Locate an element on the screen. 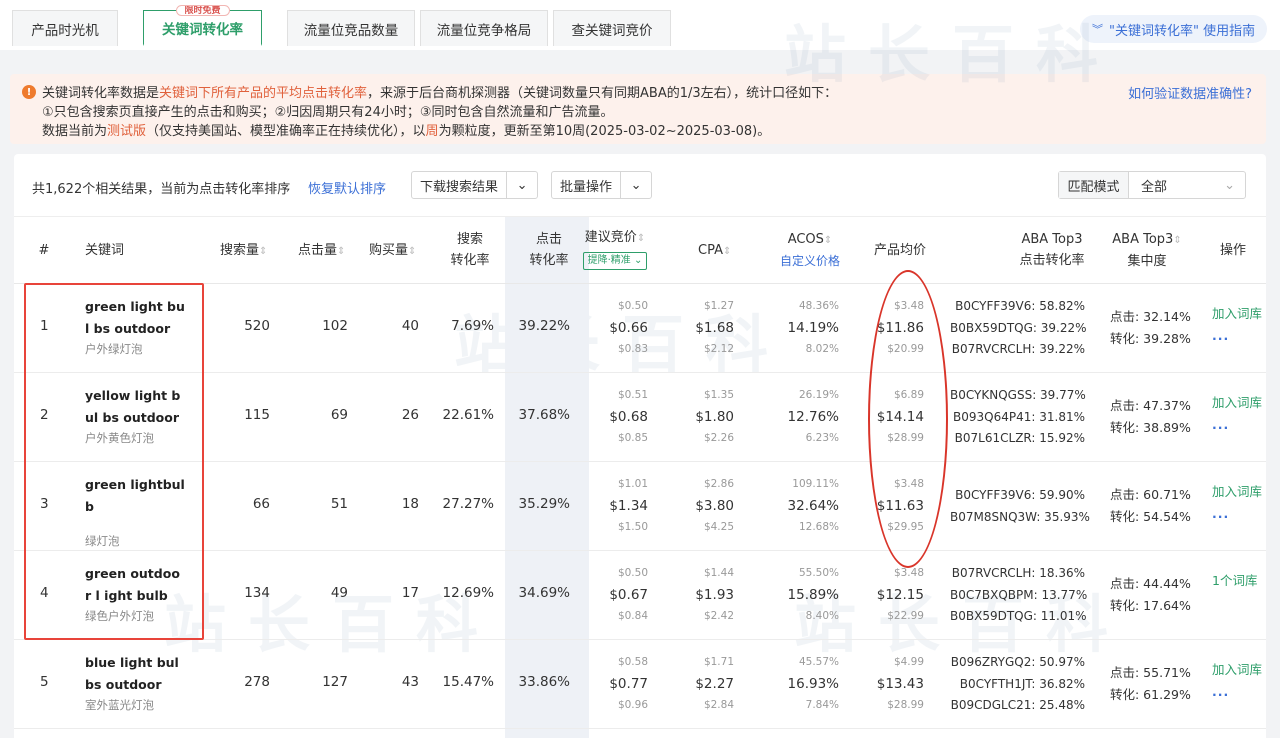 This screenshot has height=738, width=1280. tab-product-time-machine: 产品时光机 is located at coordinates (65, 28).